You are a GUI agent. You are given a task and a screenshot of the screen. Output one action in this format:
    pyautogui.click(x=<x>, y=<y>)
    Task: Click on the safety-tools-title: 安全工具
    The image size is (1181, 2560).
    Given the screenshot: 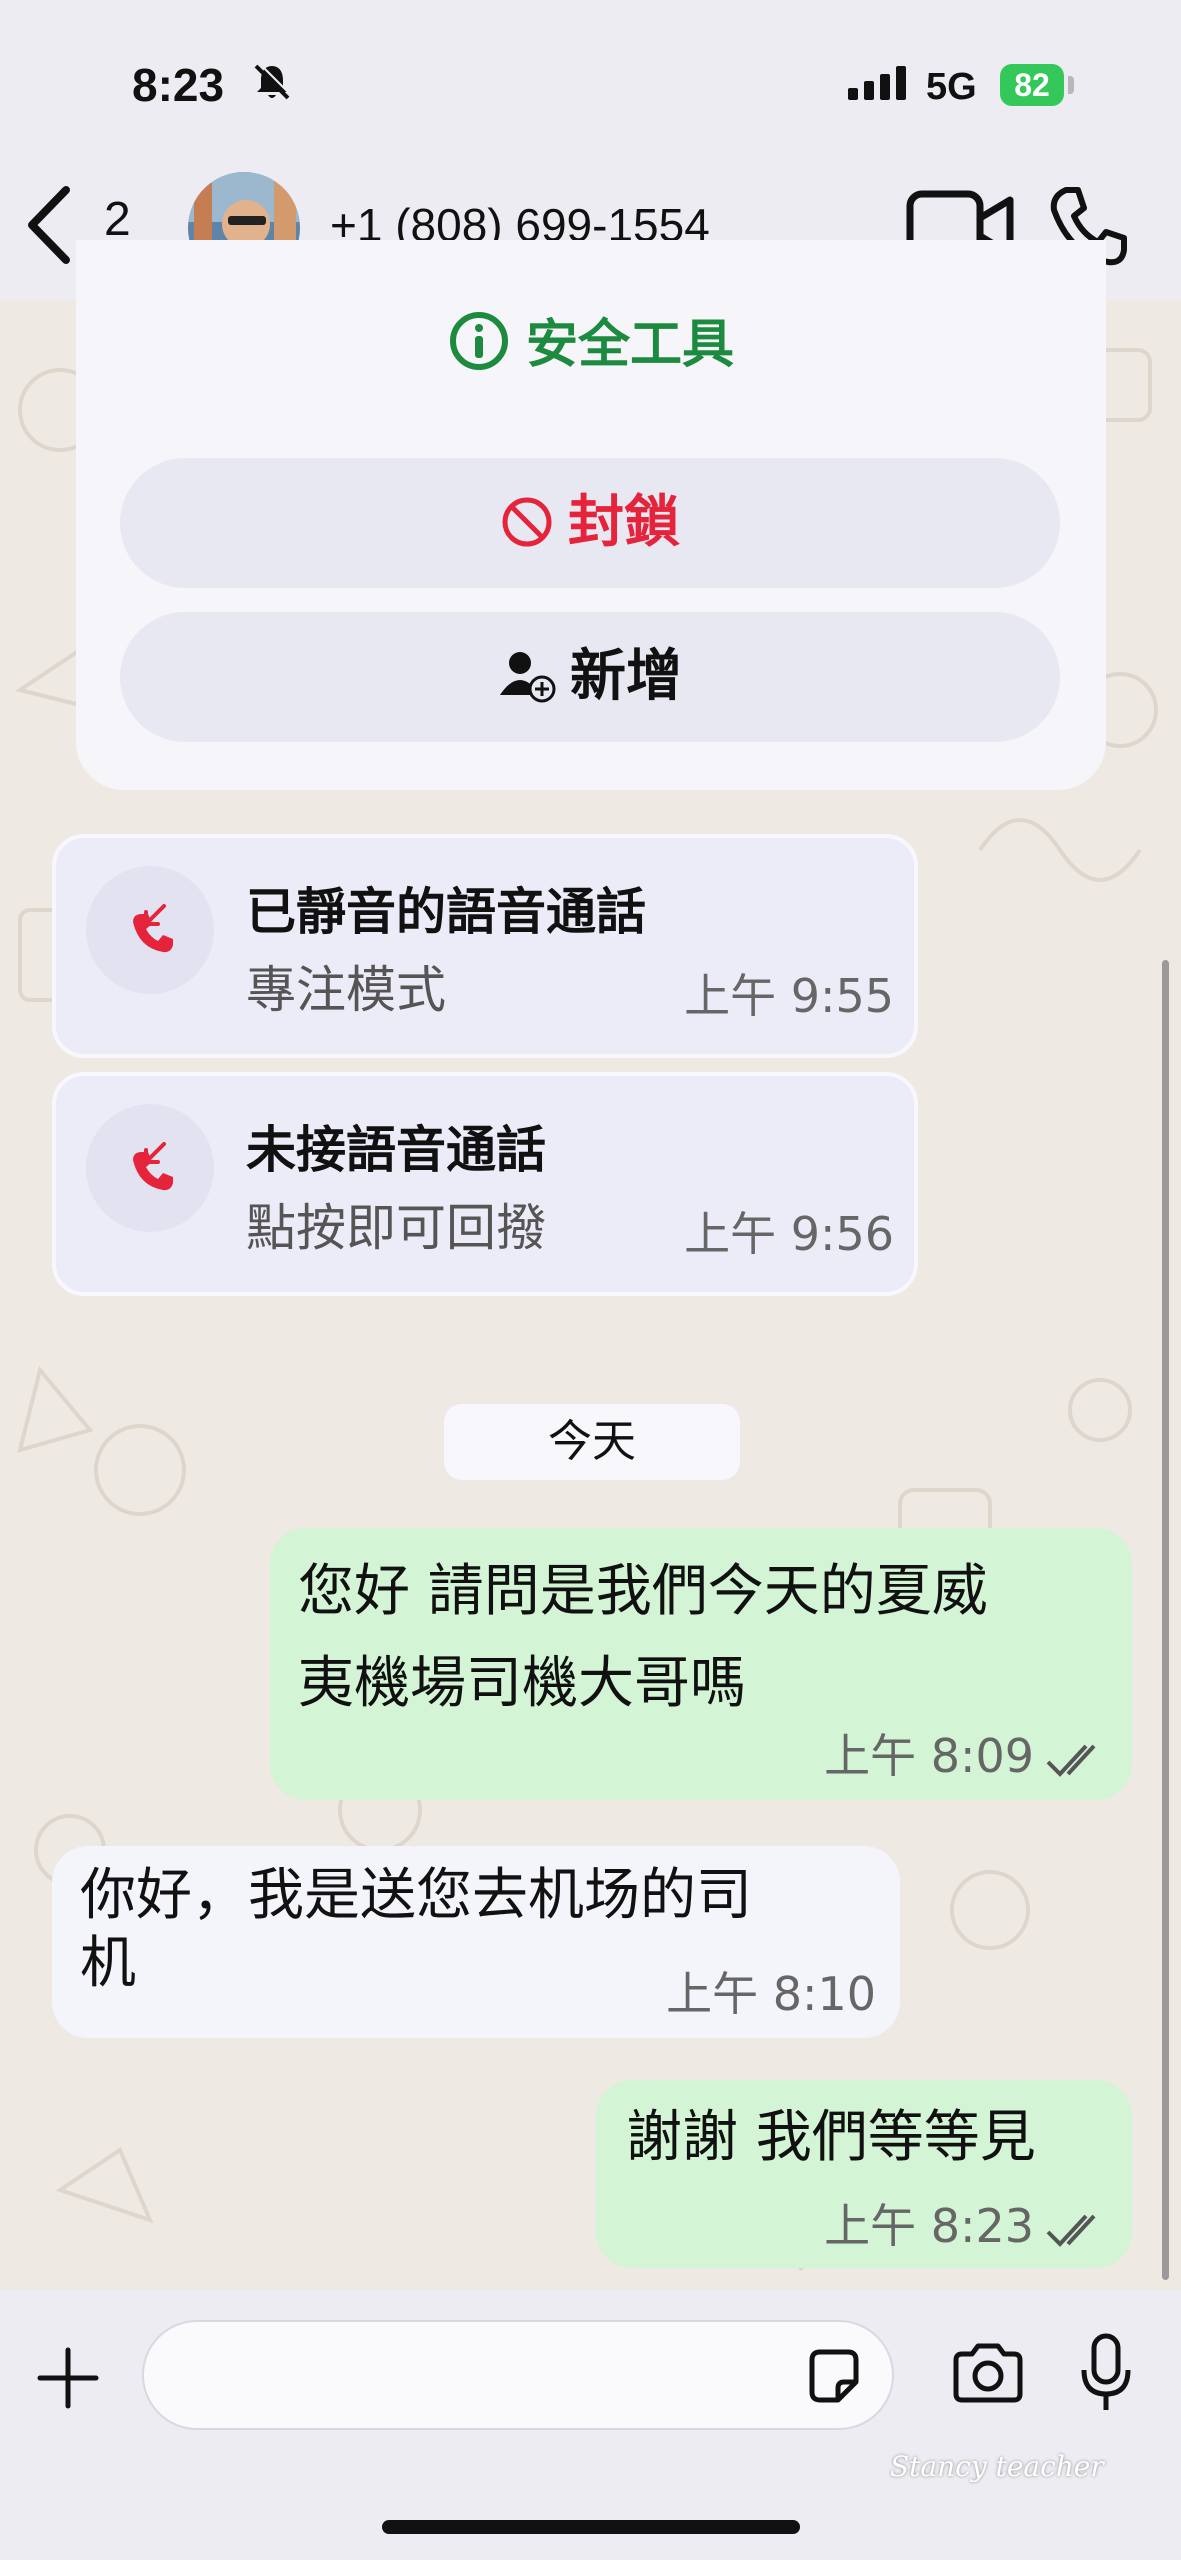 What is the action you would take?
    pyautogui.click(x=591, y=339)
    